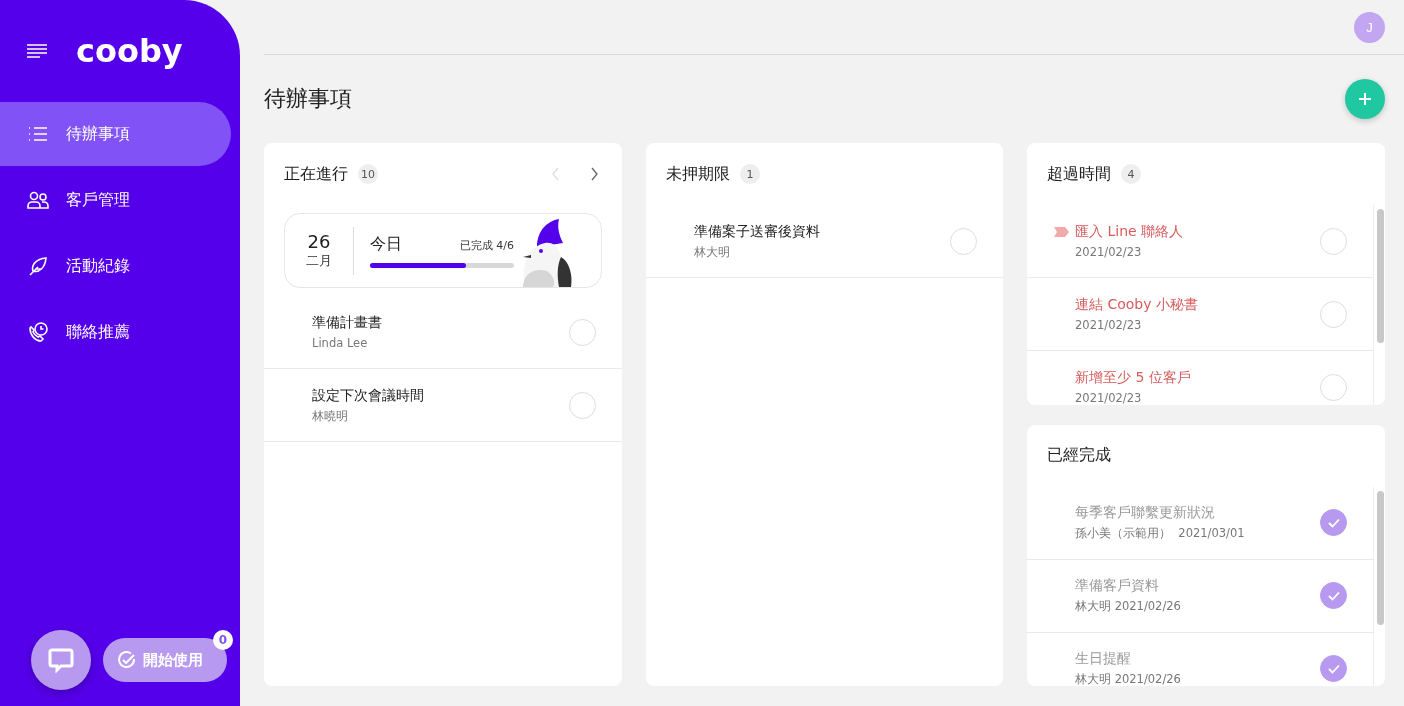 Image resolution: width=1404 pixels, height=706 pixels. What do you see at coordinates (308, 99) in the screenshot?
I see `page-title: 待辦事項` at bounding box center [308, 99].